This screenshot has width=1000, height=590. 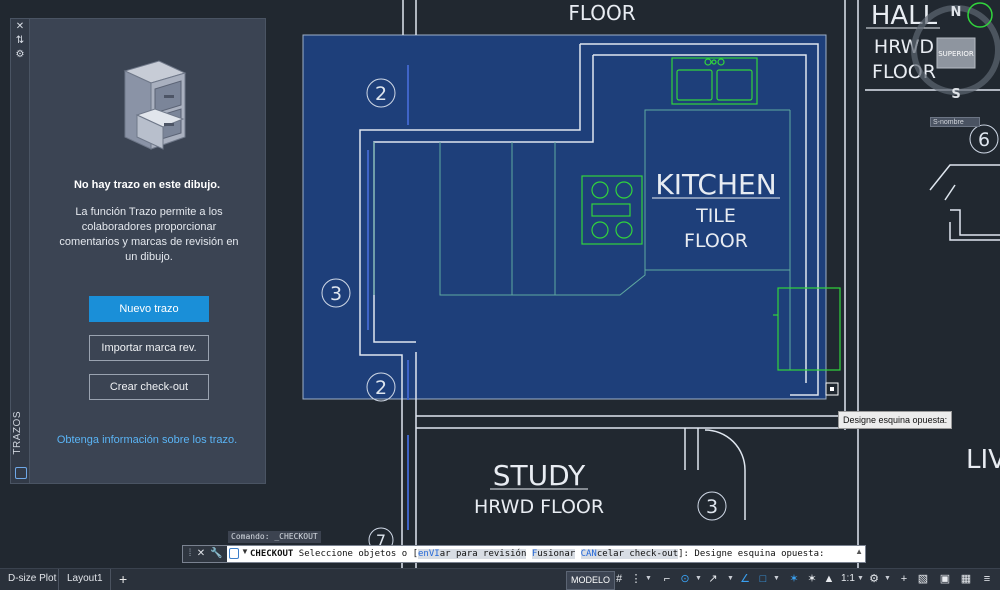 I want to click on osnap-dropdown-icon: ▼, so click(x=776, y=578).